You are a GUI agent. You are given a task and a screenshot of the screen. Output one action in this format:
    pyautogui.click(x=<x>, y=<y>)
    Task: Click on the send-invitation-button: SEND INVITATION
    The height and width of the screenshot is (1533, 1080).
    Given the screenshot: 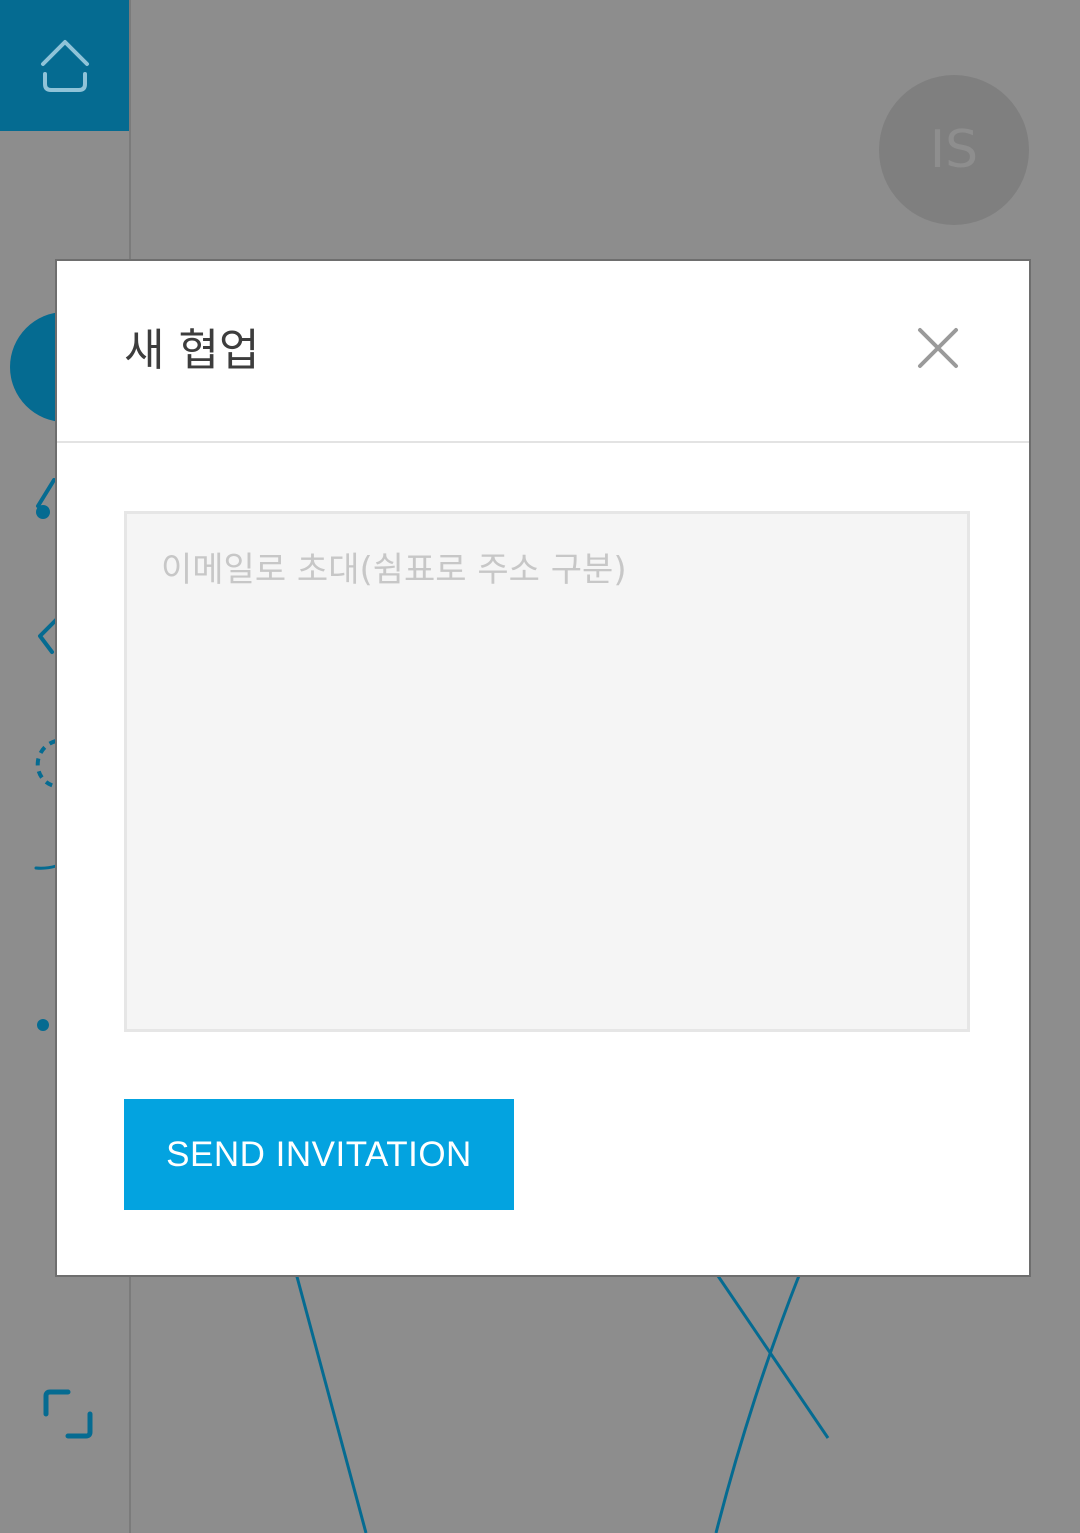 What is the action you would take?
    pyautogui.click(x=319, y=1154)
    